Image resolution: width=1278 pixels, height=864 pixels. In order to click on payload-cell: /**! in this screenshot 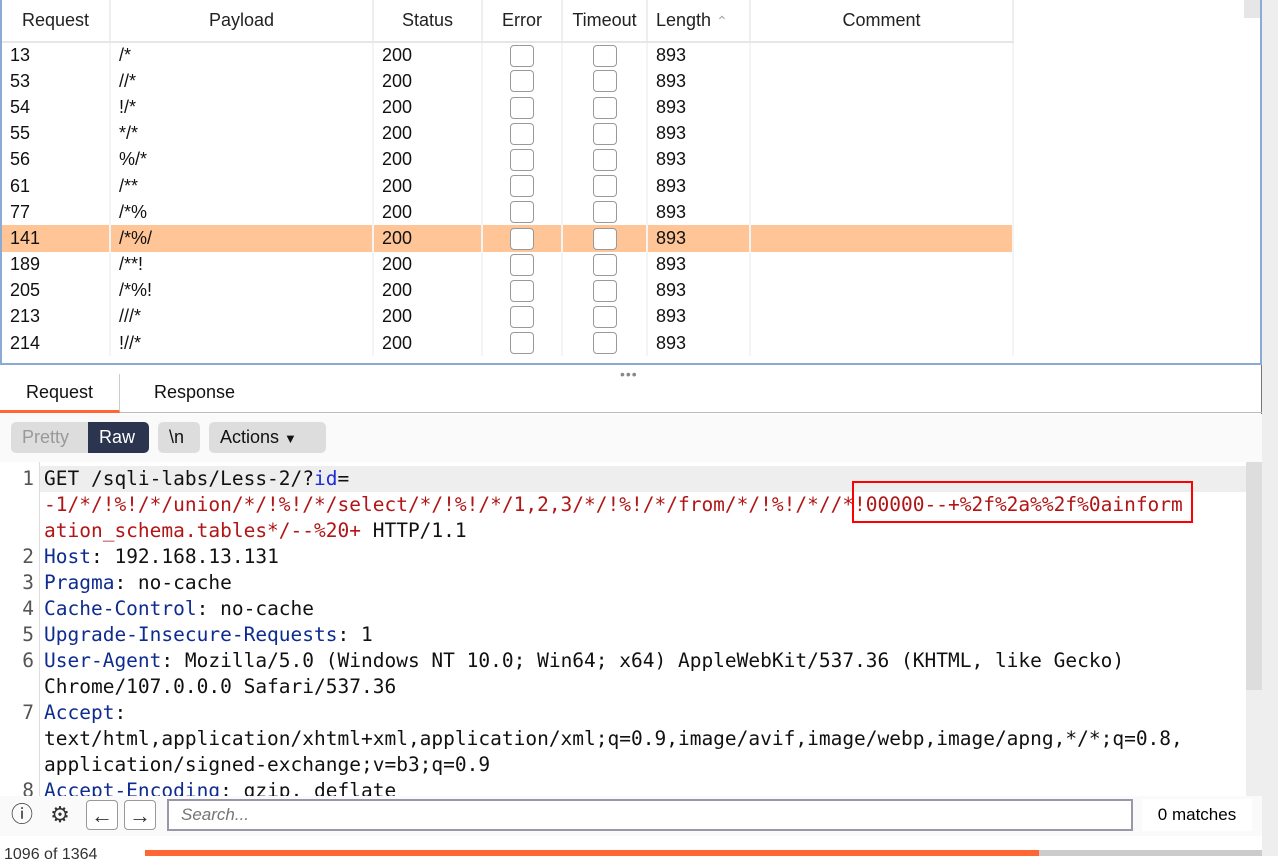, I will do `click(242, 264)`.